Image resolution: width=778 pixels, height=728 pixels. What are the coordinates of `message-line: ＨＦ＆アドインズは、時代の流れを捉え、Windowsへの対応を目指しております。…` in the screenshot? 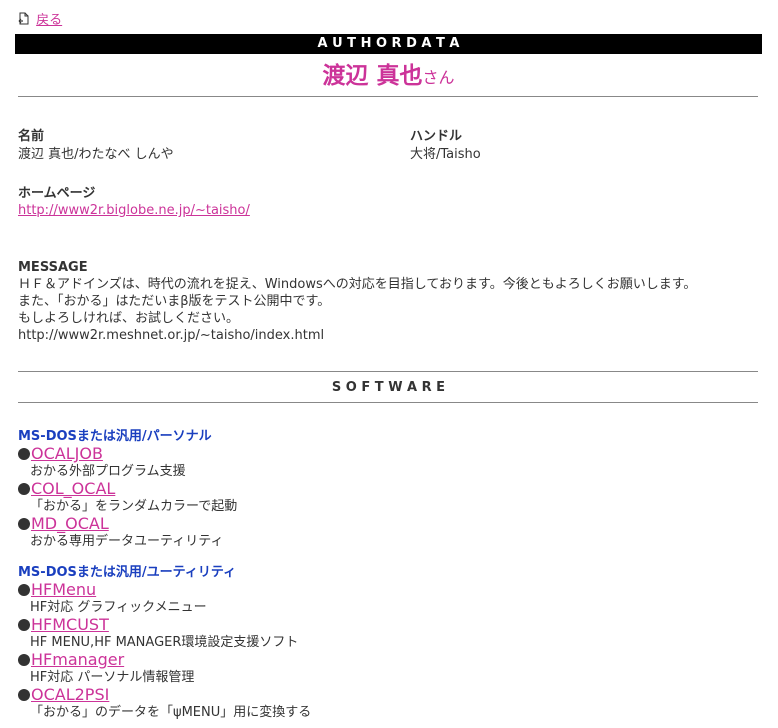 It's located at (357, 284).